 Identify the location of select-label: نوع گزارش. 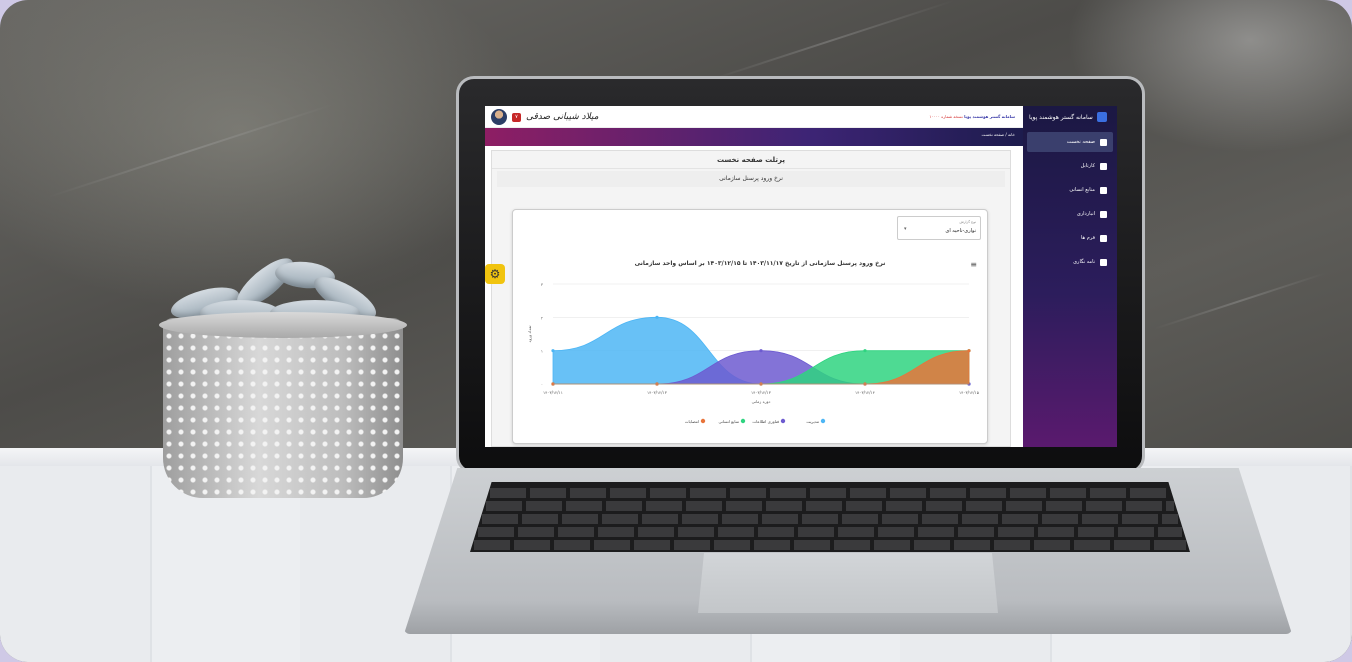
(967, 222).